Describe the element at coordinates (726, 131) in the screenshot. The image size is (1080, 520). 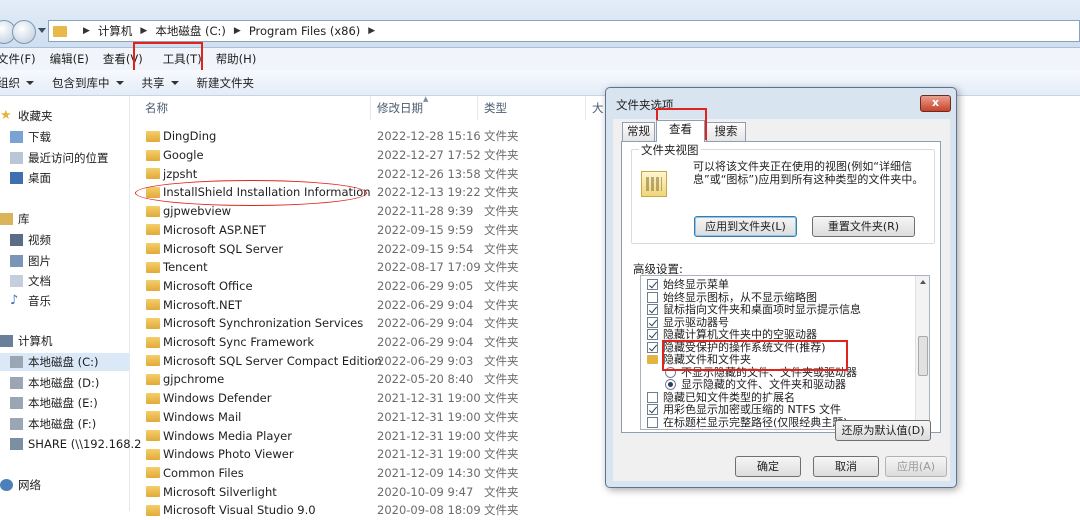
I see `tab-search: 搜索` at that location.